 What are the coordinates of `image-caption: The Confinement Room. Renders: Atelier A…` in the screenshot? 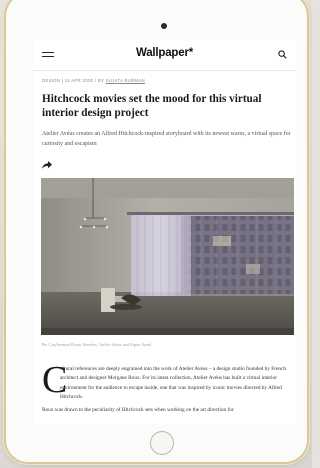 It's located at (96, 344).